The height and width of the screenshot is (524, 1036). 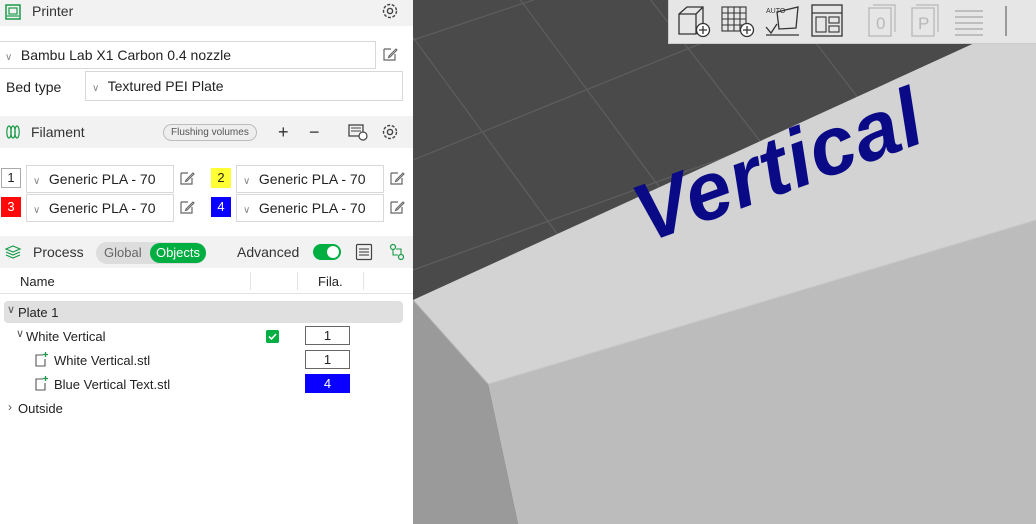 I want to click on printer-title: Printer, so click(x=53, y=11).